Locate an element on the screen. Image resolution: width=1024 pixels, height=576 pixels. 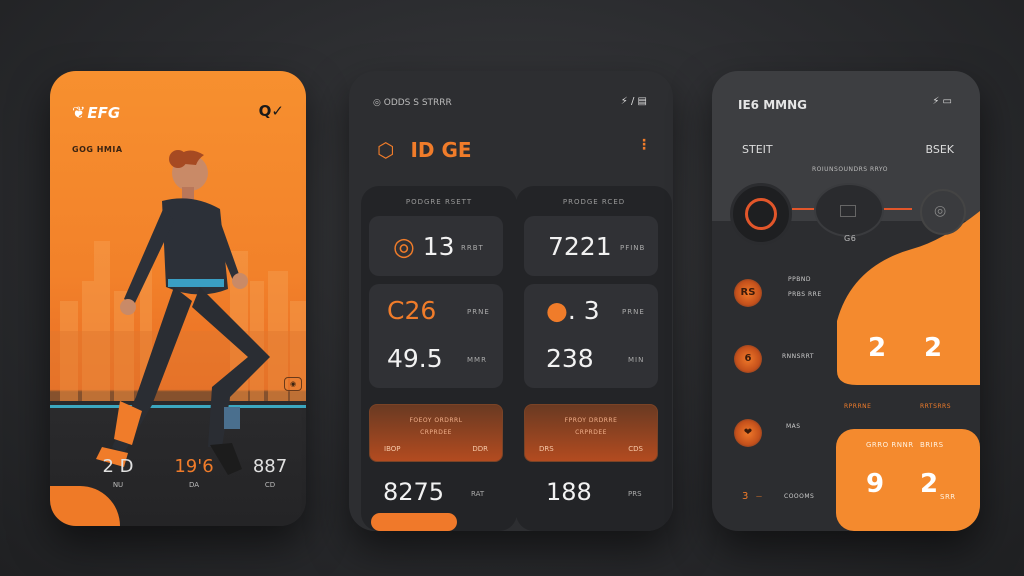
stat-tile-unit: RRBT is located at coordinates (472, 248).